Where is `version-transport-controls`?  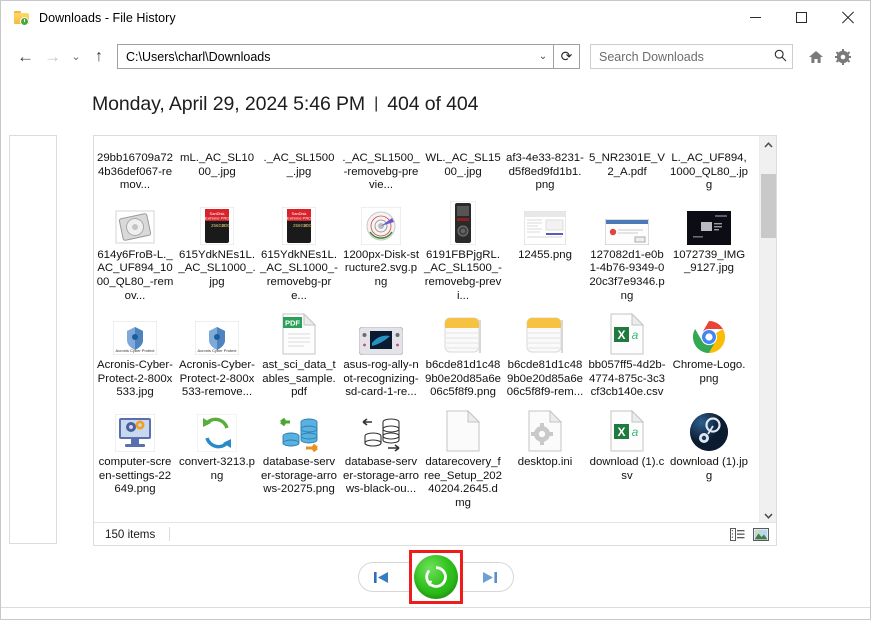 version-transport-controls is located at coordinates (435, 577).